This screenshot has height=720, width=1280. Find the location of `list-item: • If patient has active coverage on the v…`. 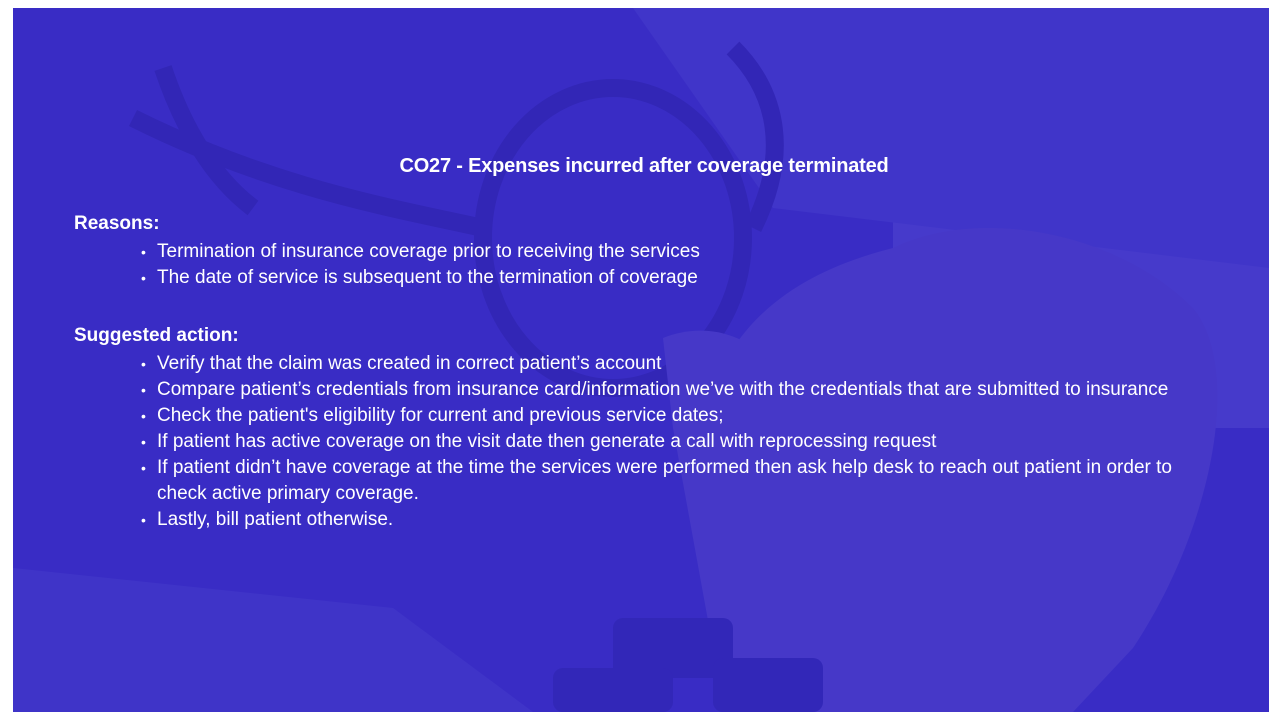

list-item: • If patient has active coverage on the v… is located at coordinates (679, 442).